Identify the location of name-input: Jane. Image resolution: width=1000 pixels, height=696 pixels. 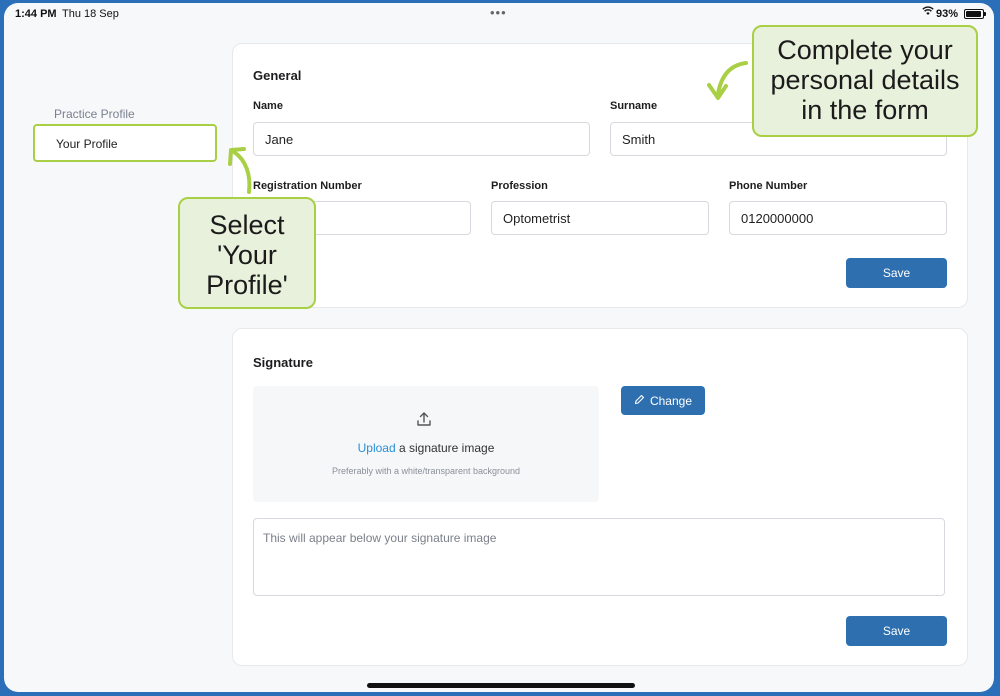
(421, 139).